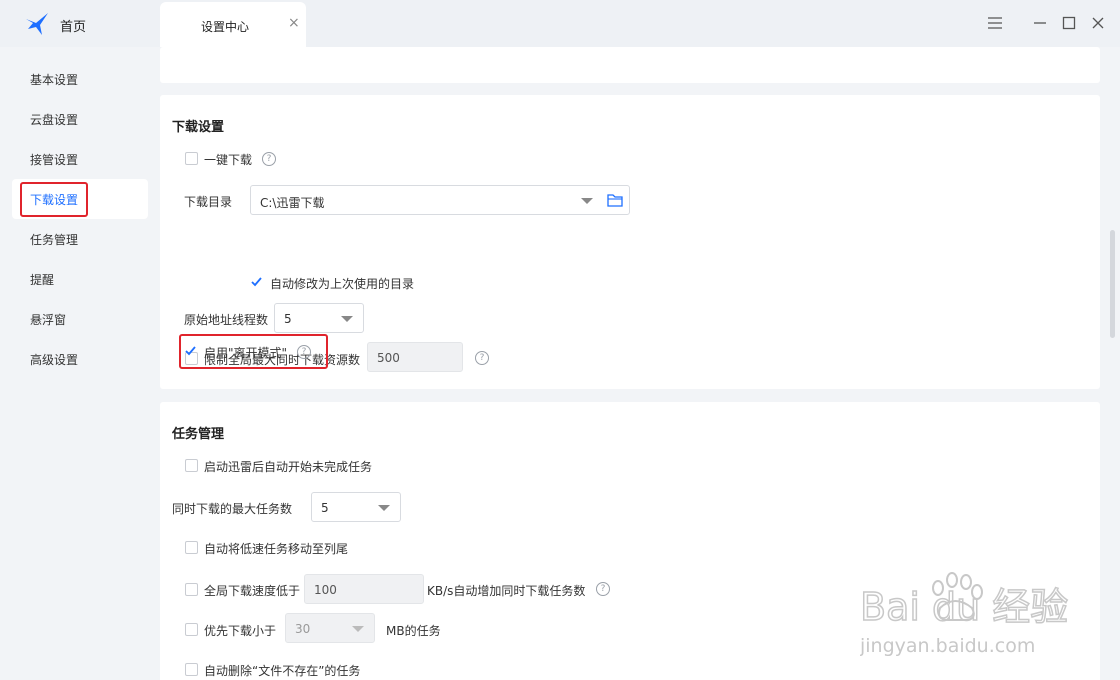  I want to click on prefer-small-value: 30, so click(303, 629).